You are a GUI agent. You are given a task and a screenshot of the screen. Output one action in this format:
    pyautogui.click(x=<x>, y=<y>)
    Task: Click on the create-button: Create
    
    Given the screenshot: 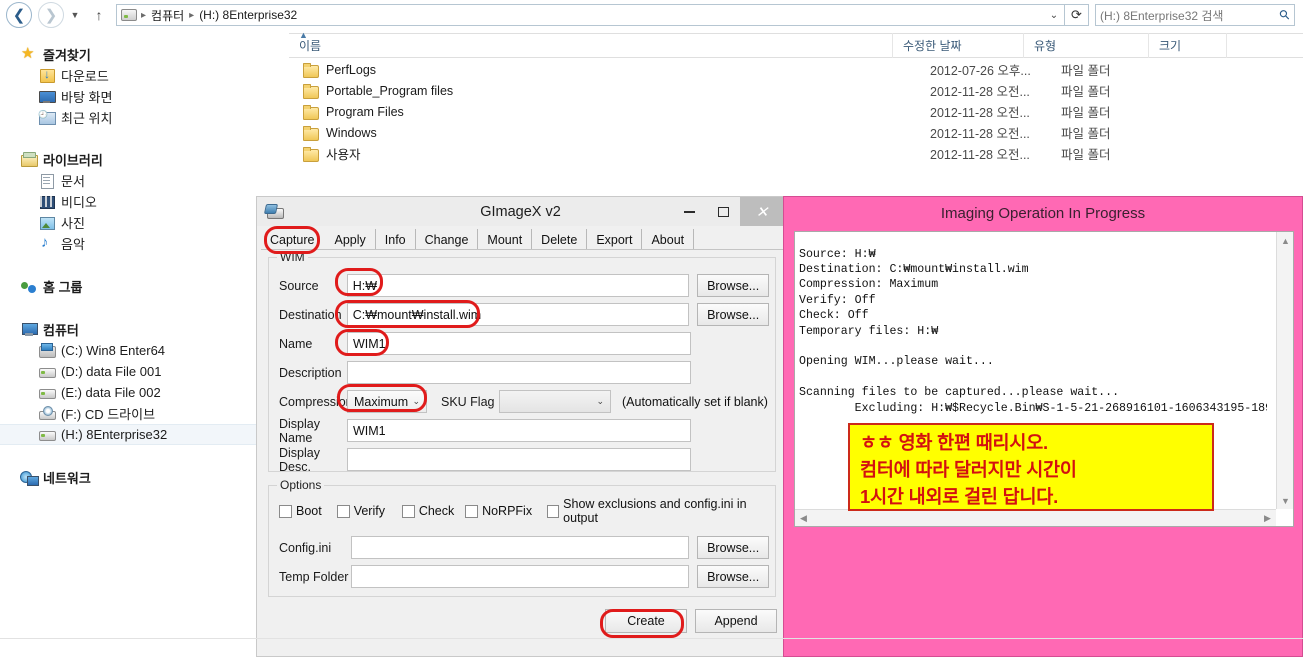 What is the action you would take?
    pyautogui.click(x=646, y=621)
    